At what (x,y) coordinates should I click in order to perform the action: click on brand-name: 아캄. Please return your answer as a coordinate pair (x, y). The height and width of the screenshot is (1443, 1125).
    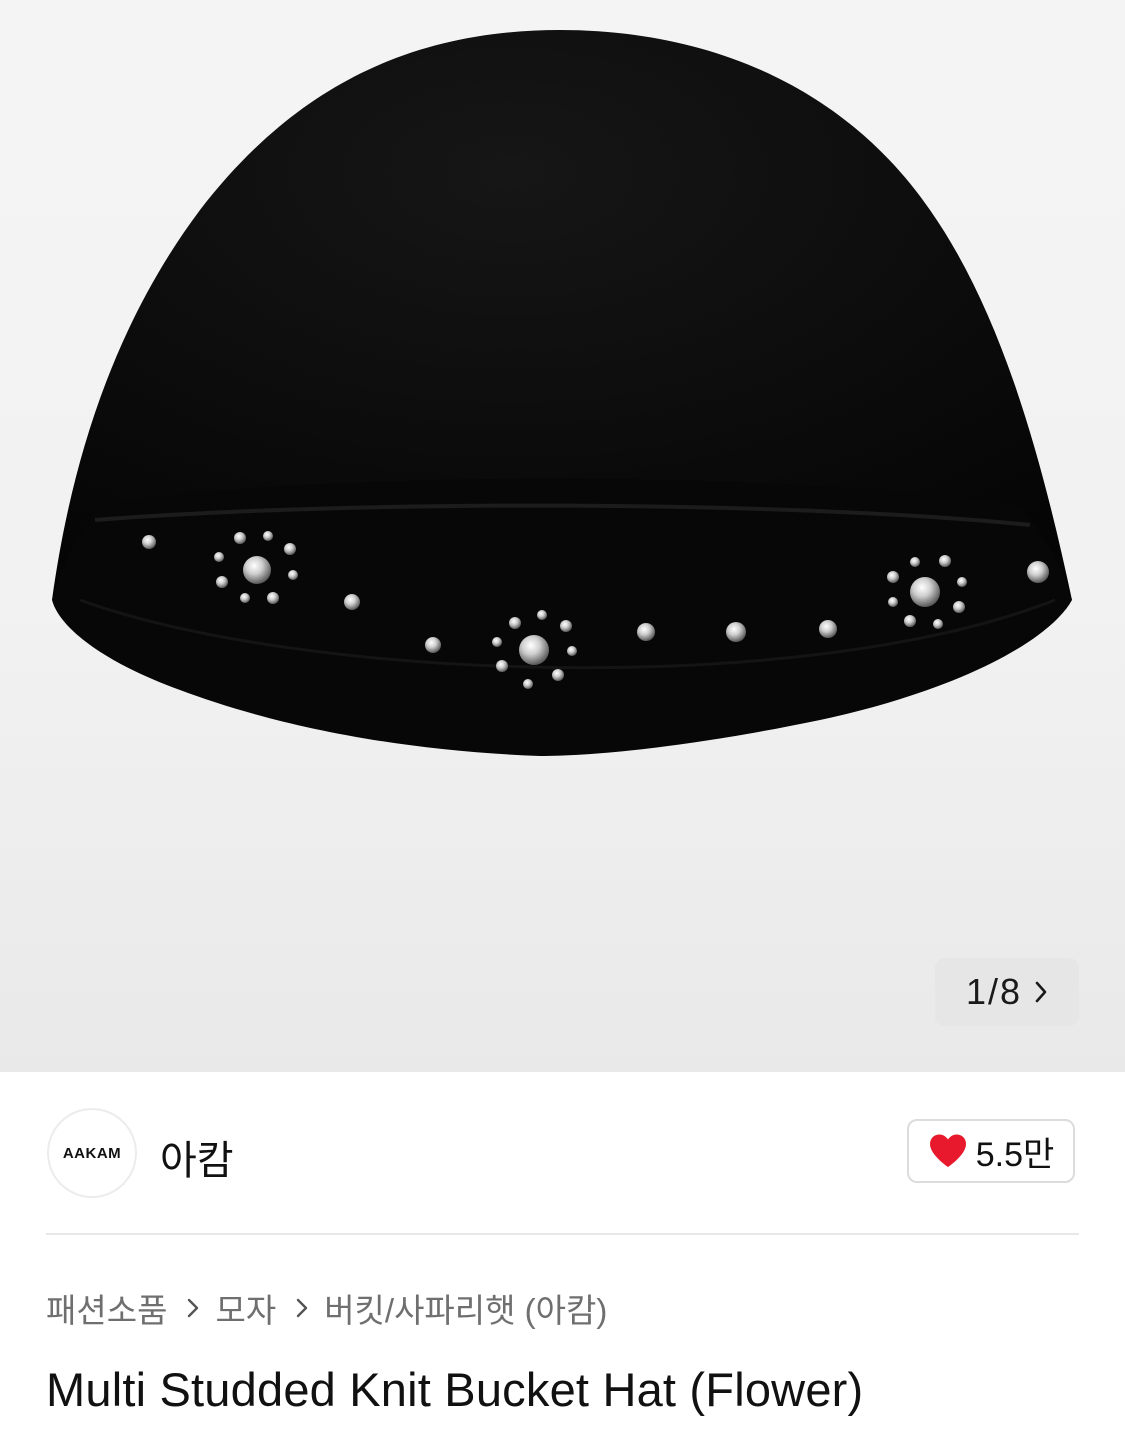
    Looking at the image, I should click on (197, 1157).